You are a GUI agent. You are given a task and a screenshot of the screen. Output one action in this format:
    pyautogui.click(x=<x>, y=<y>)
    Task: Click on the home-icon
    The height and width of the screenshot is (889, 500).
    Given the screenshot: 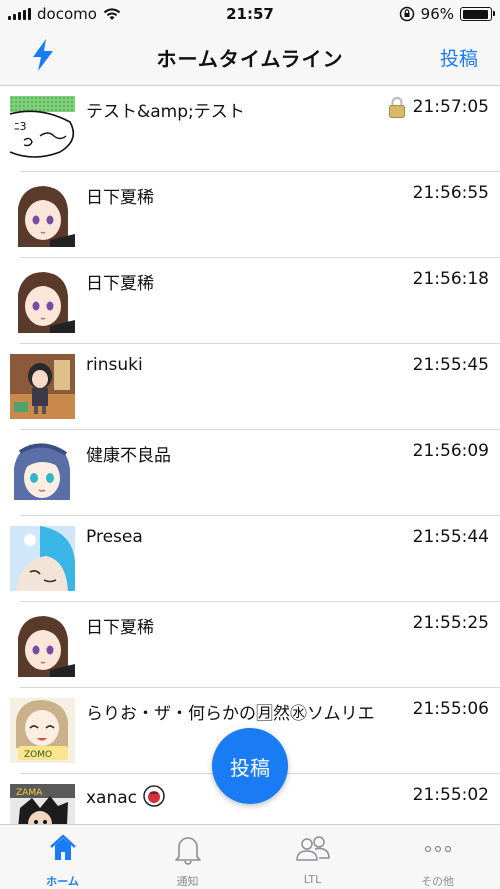 What is the action you would take?
    pyautogui.click(x=62, y=847)
    